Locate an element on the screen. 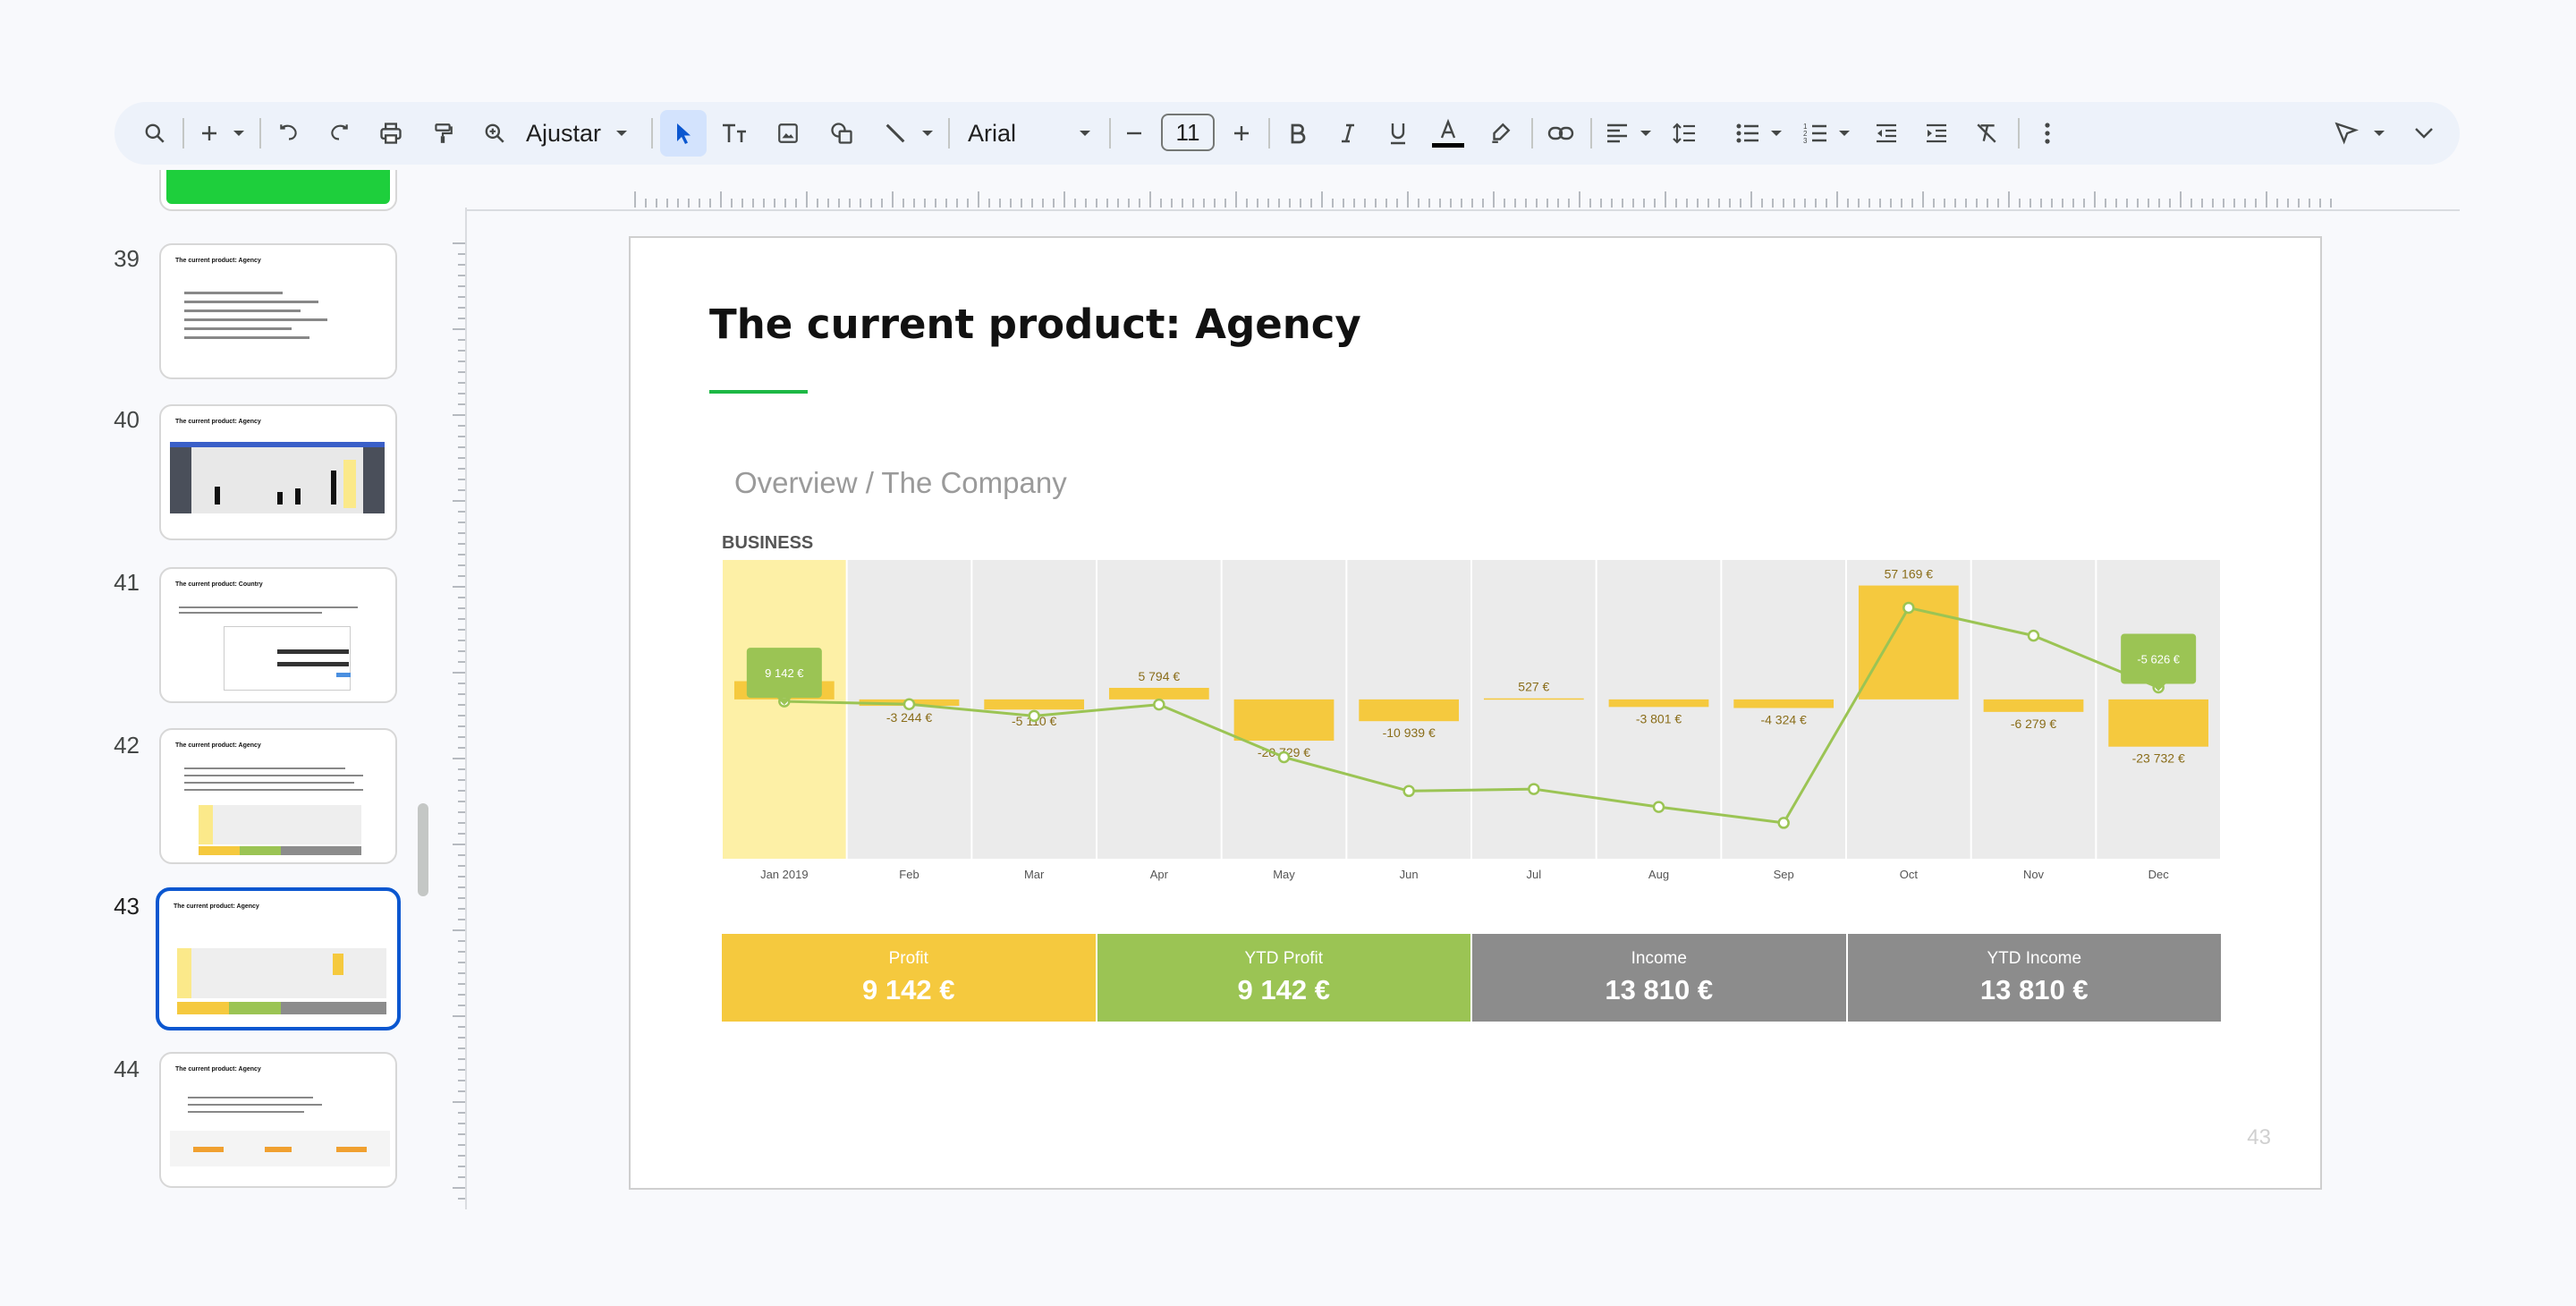  slide-number: 41 is located at coordinates (127, 582).